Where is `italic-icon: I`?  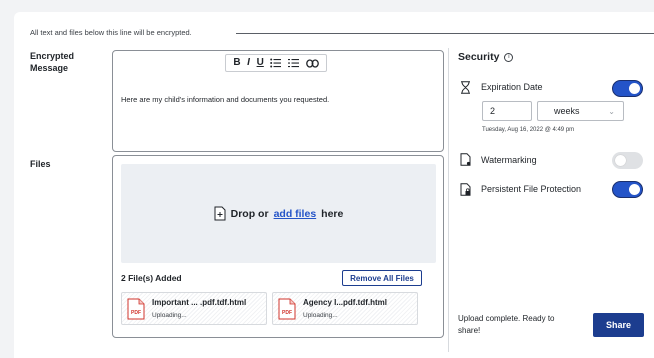
italic-icon: I is located at coordinates (248, 63).